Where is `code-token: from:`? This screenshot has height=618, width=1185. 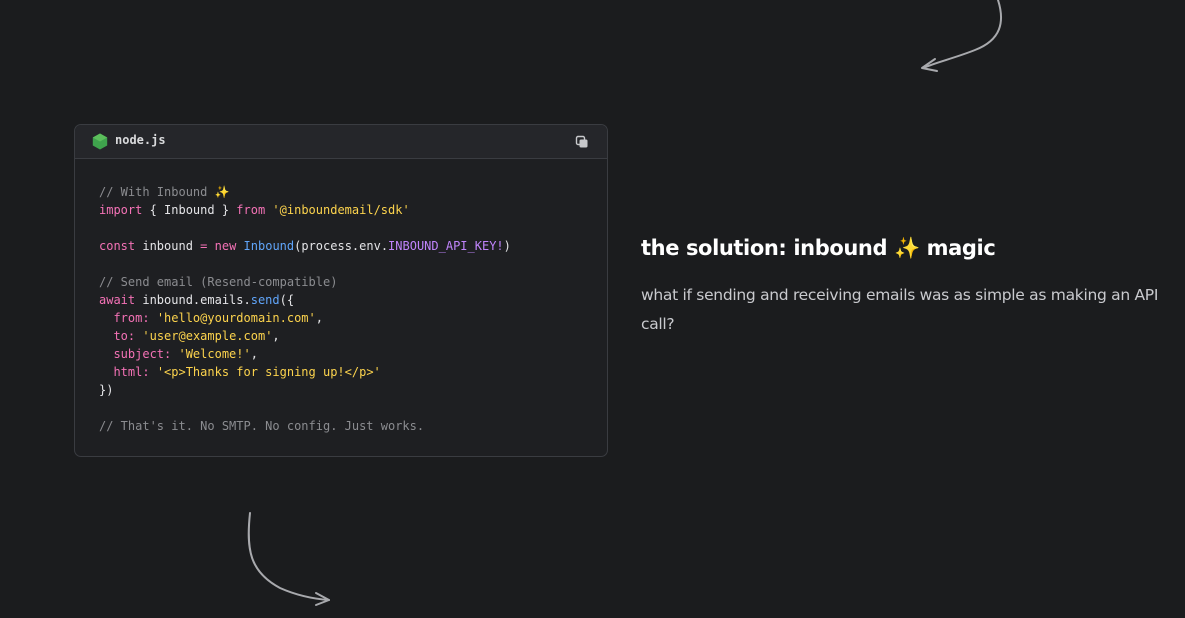 code-token: from: is located at coordinates (131, 318).